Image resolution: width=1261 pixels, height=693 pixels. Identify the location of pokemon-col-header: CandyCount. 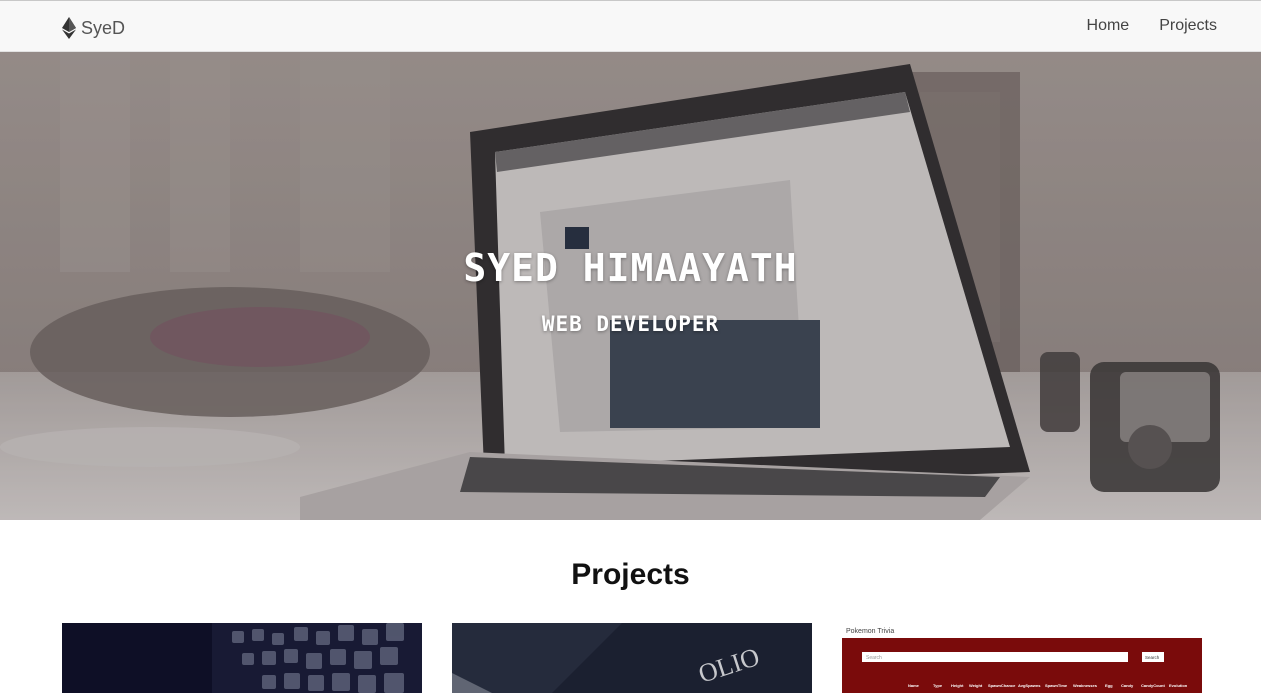
(1153, 685).